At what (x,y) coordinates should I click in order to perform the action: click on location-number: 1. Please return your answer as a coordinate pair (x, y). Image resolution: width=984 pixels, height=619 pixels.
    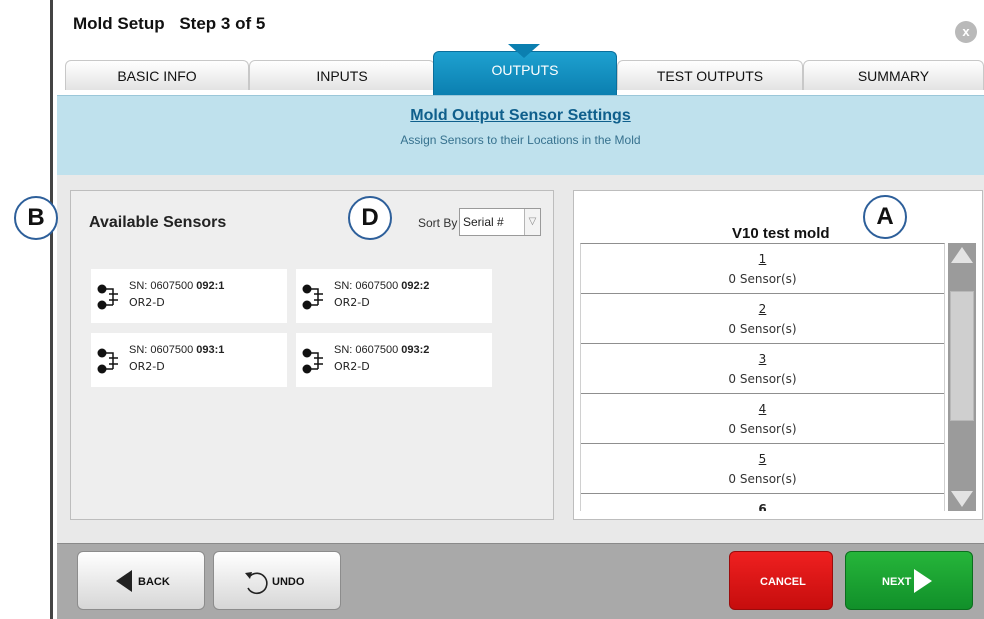
    Looking at the image, I should click on (762, 259).